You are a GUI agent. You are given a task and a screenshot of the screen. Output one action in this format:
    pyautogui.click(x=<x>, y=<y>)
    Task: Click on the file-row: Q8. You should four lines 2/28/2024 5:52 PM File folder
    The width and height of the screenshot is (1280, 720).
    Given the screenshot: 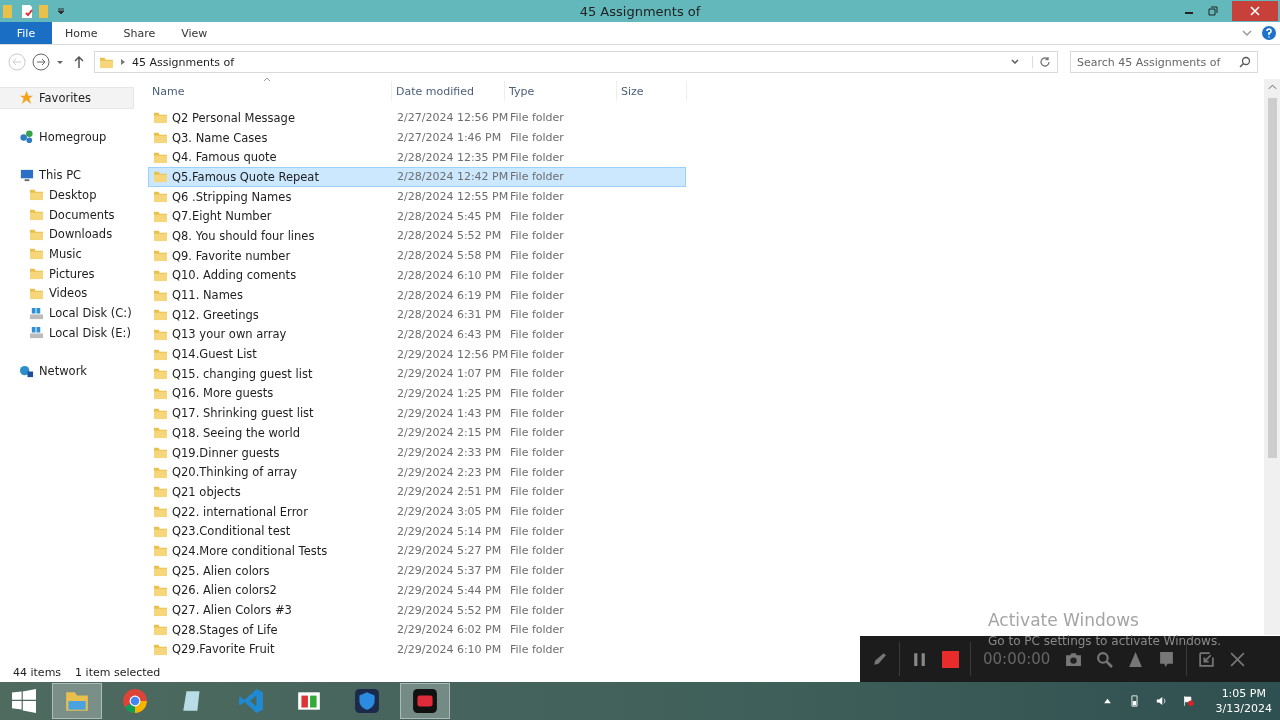 What is the action you would take?
    pyautogui.click(x=417, y=236)
    